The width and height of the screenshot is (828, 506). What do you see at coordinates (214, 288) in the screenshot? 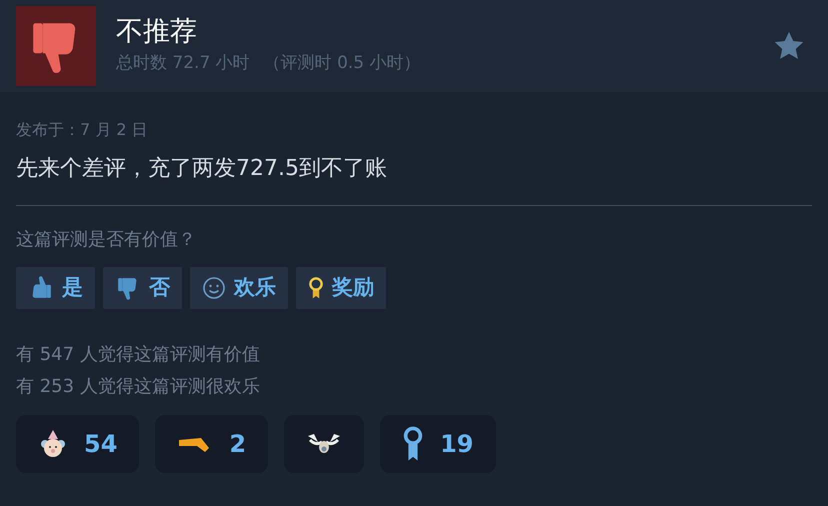
I see `smiley-icon` at bounding box center [214, 288].